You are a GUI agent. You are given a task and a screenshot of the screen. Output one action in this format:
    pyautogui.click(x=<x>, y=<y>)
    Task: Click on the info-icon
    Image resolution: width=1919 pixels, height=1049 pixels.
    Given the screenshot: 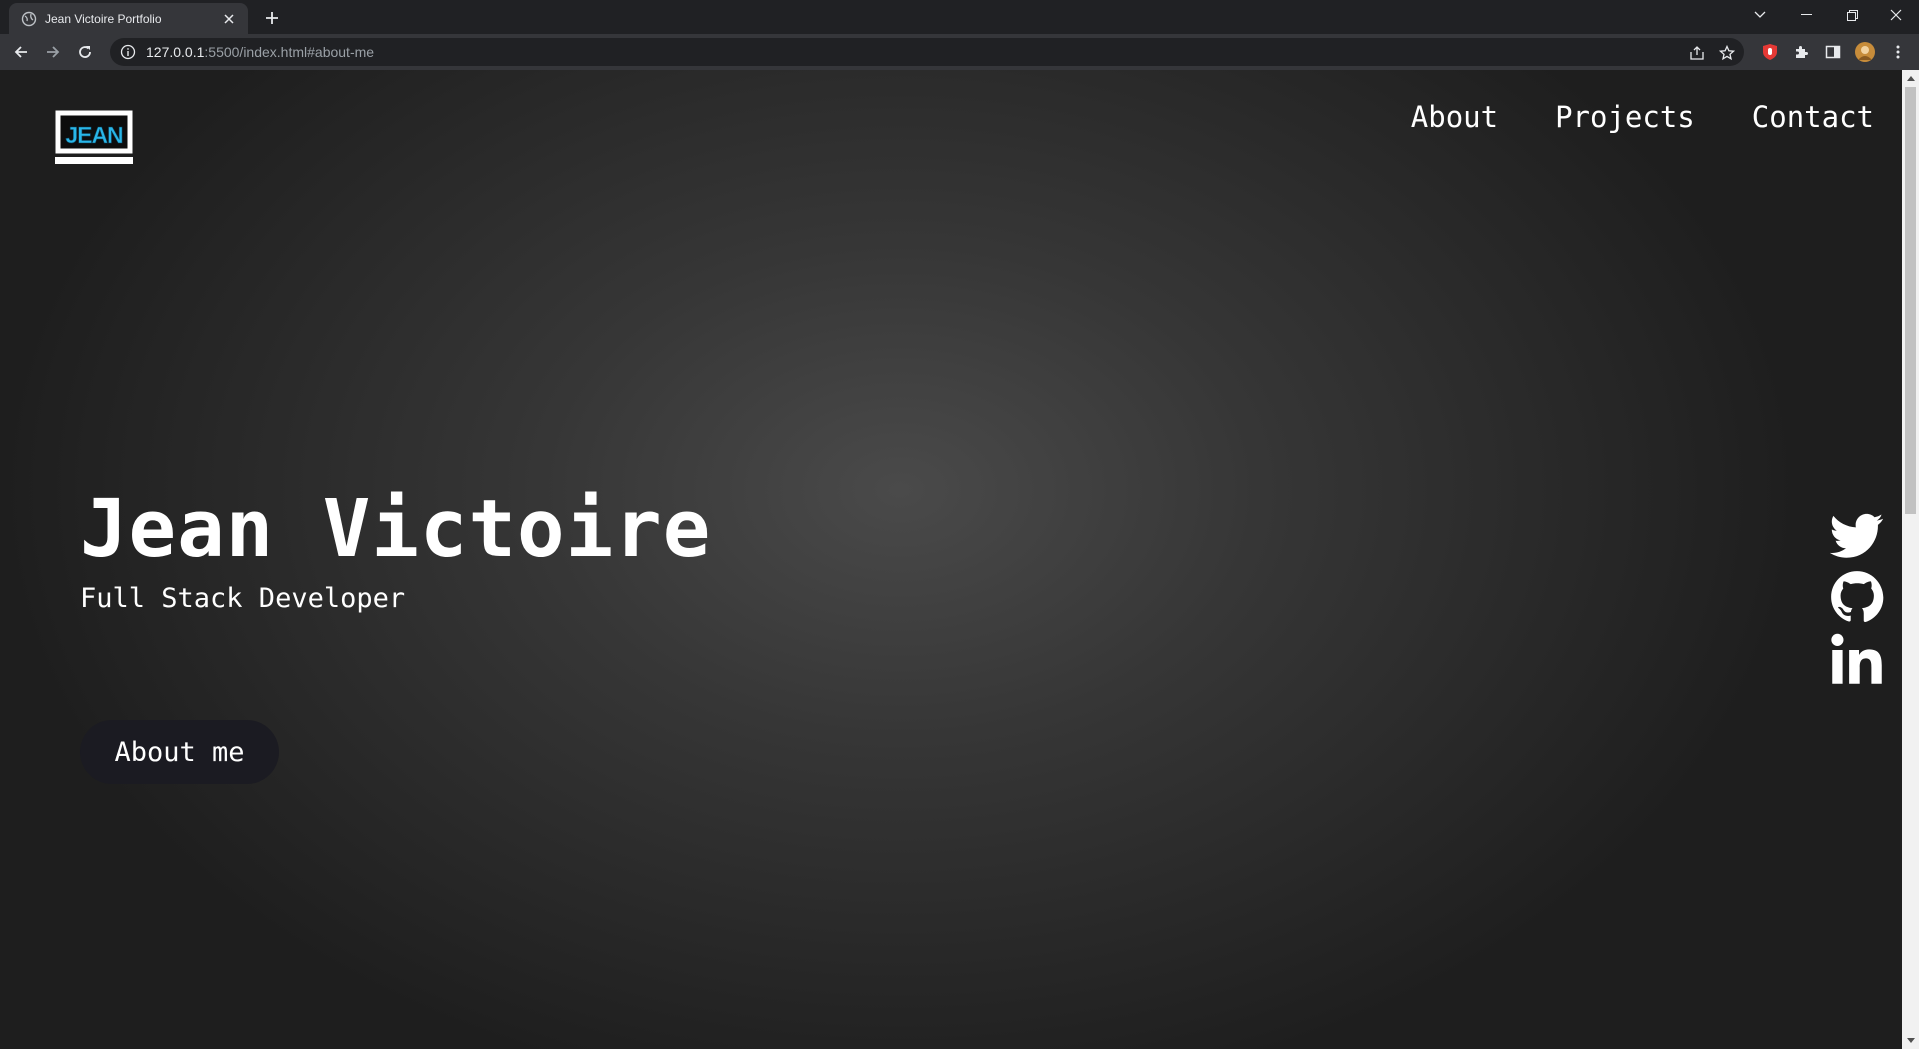 What is the action you would take?
    pyautogui.click(x=128, y=52)
    